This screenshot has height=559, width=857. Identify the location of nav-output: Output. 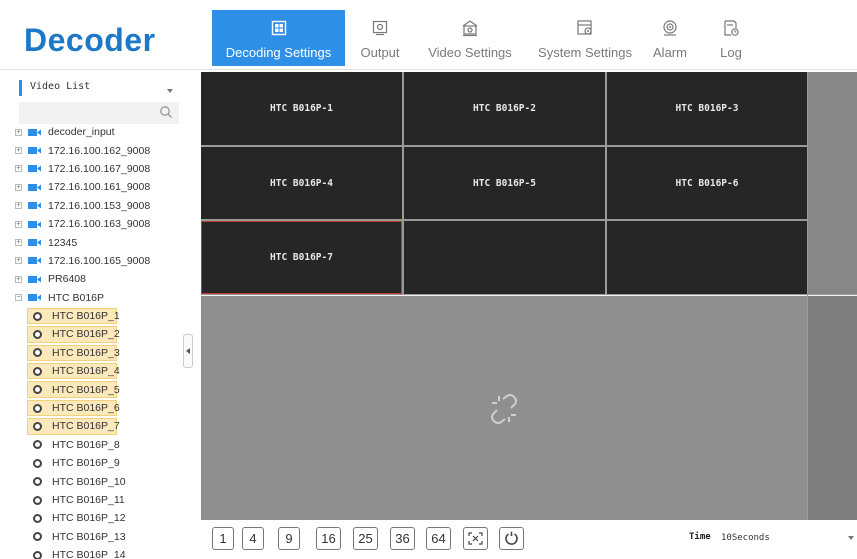
(380, 38).